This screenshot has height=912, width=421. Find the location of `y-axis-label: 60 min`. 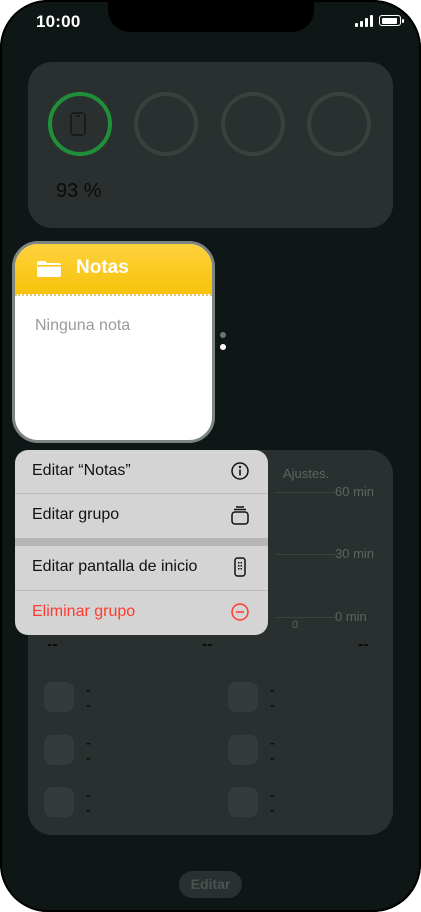

y-axis-label: 60 min is located at coordinates (355, 491).